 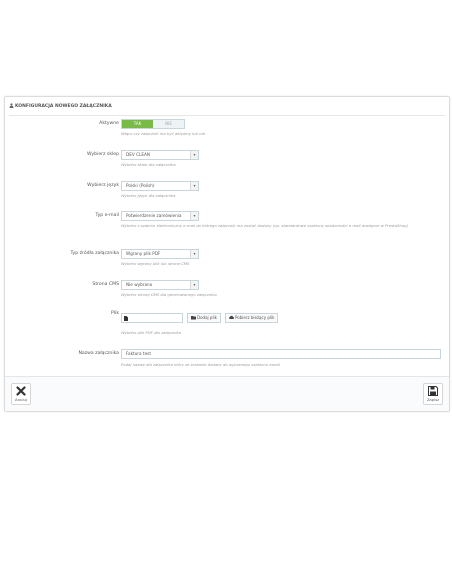 I want to click on email-type-label: Typ e-mail, so click(x=107, y=215).